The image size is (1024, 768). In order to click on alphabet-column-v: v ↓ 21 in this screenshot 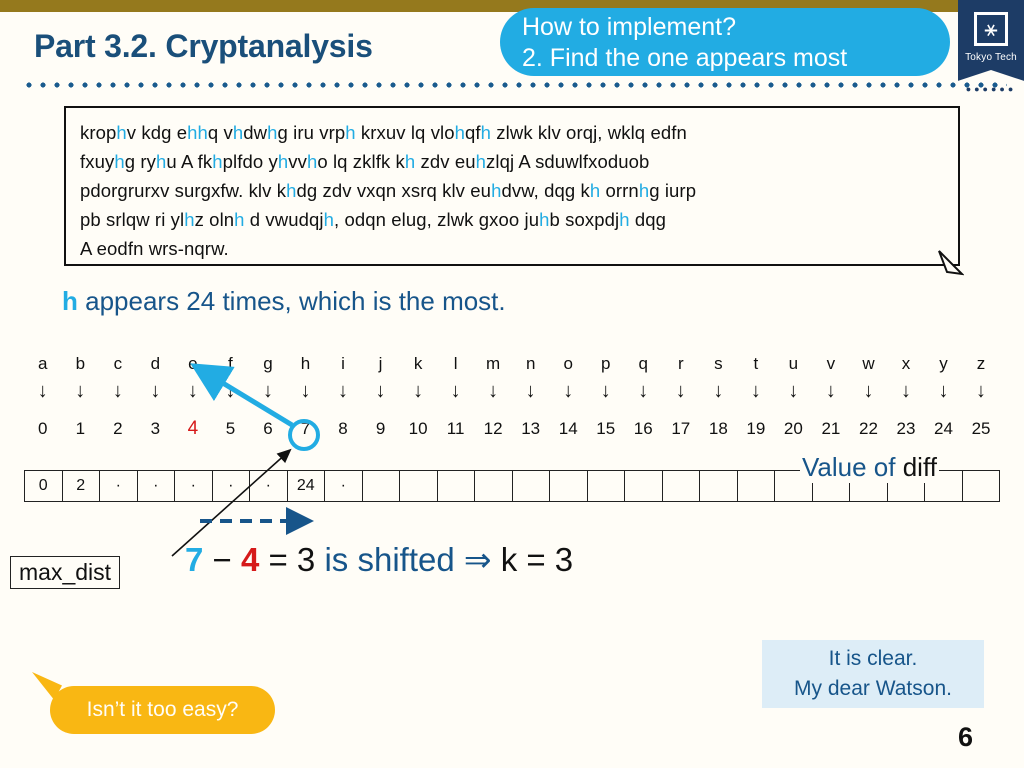, I will do `click(831, 397)`.